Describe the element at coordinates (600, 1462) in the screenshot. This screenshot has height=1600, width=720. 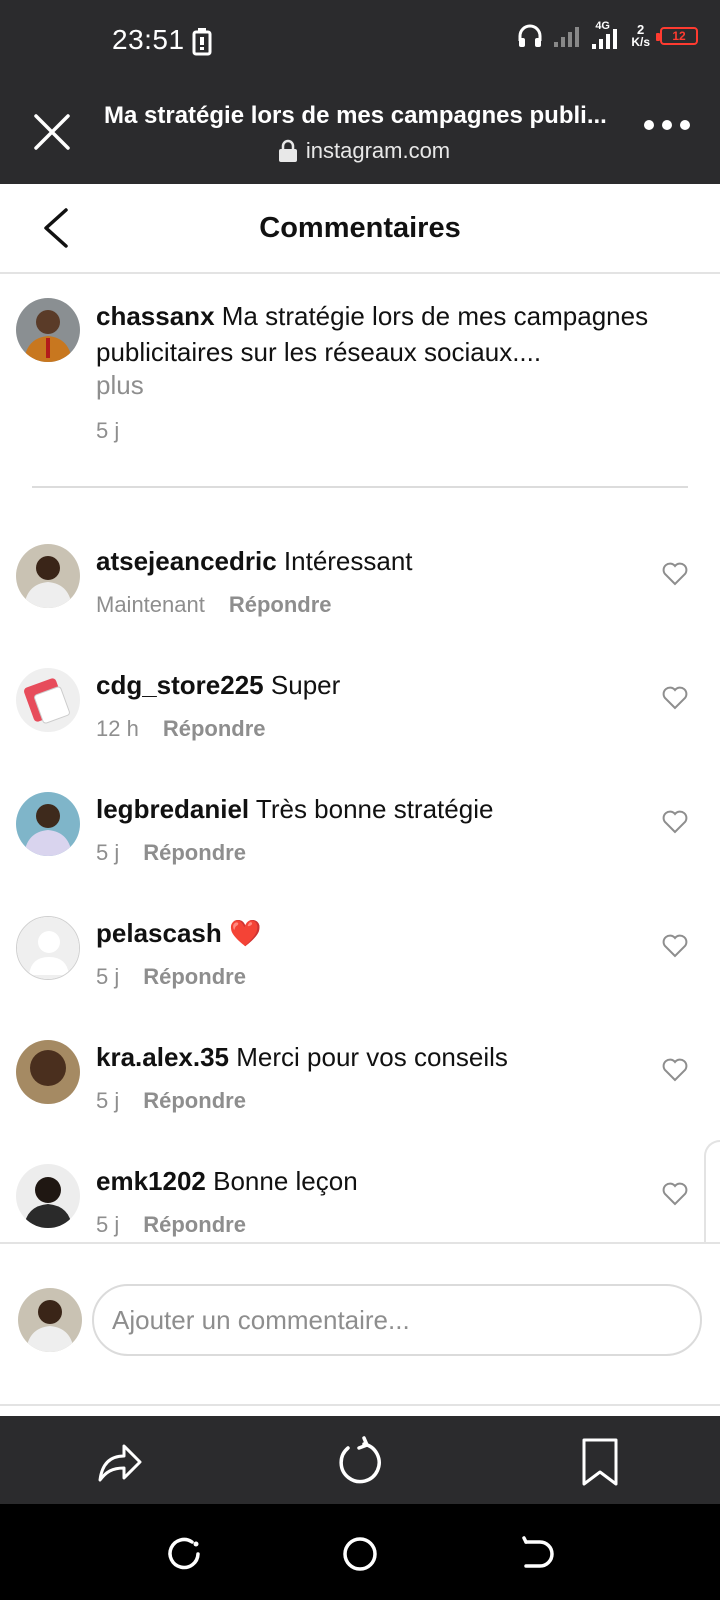
I see `bookmark-icon` at that location.